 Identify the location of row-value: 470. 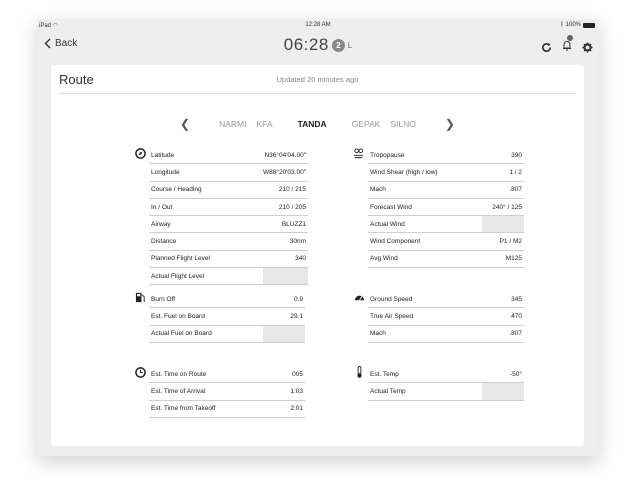
(503, 316).